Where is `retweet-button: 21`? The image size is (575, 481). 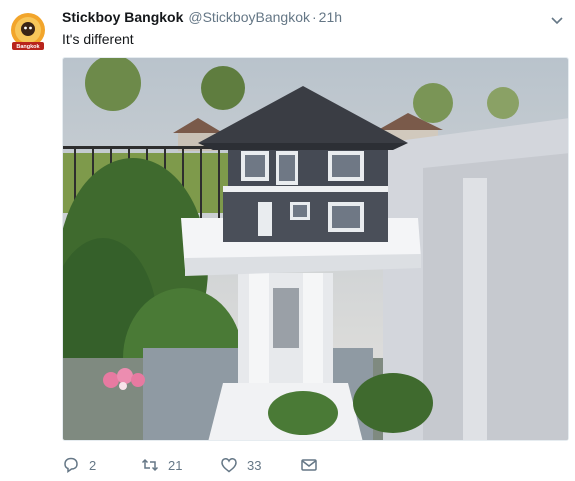
retweet-button: 21 is located at coordinates (180, 465).